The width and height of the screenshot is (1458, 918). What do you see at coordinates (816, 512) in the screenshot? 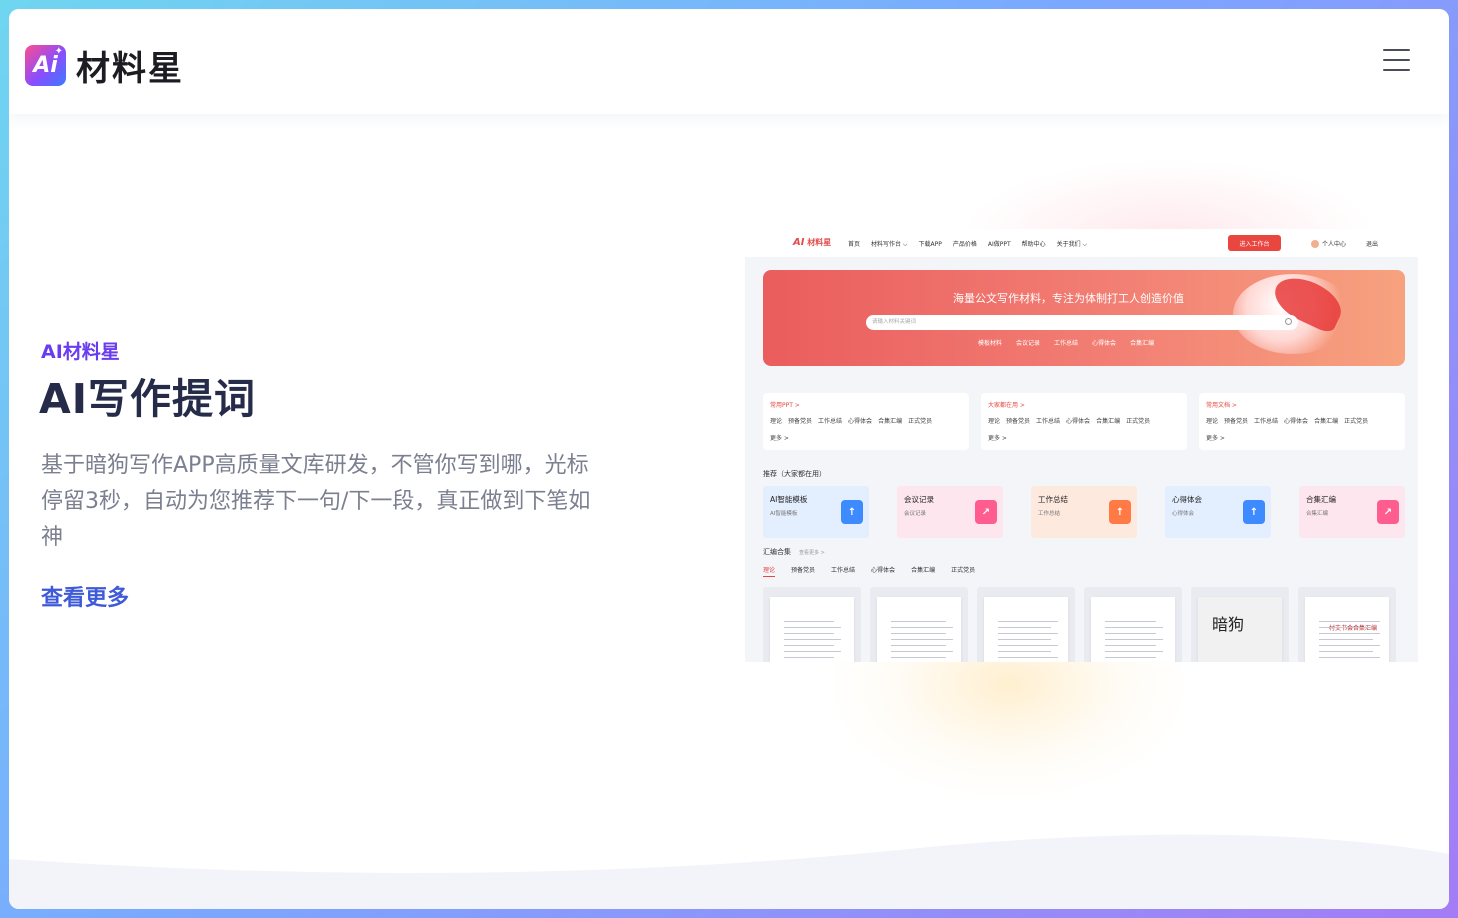
I see `preview-recommend-tile: AI智能模板 AI智能模板 ↑` at bounding box center [816, 512].